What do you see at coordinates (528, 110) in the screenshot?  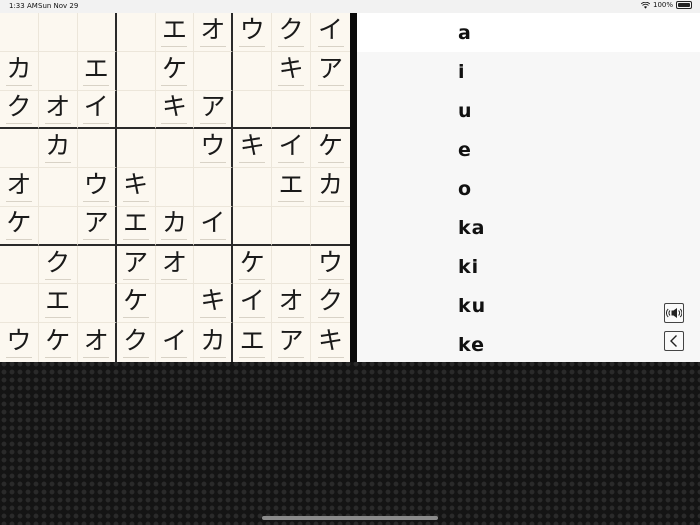 I see `romaji-option: u` at bounding box center [528, 110].